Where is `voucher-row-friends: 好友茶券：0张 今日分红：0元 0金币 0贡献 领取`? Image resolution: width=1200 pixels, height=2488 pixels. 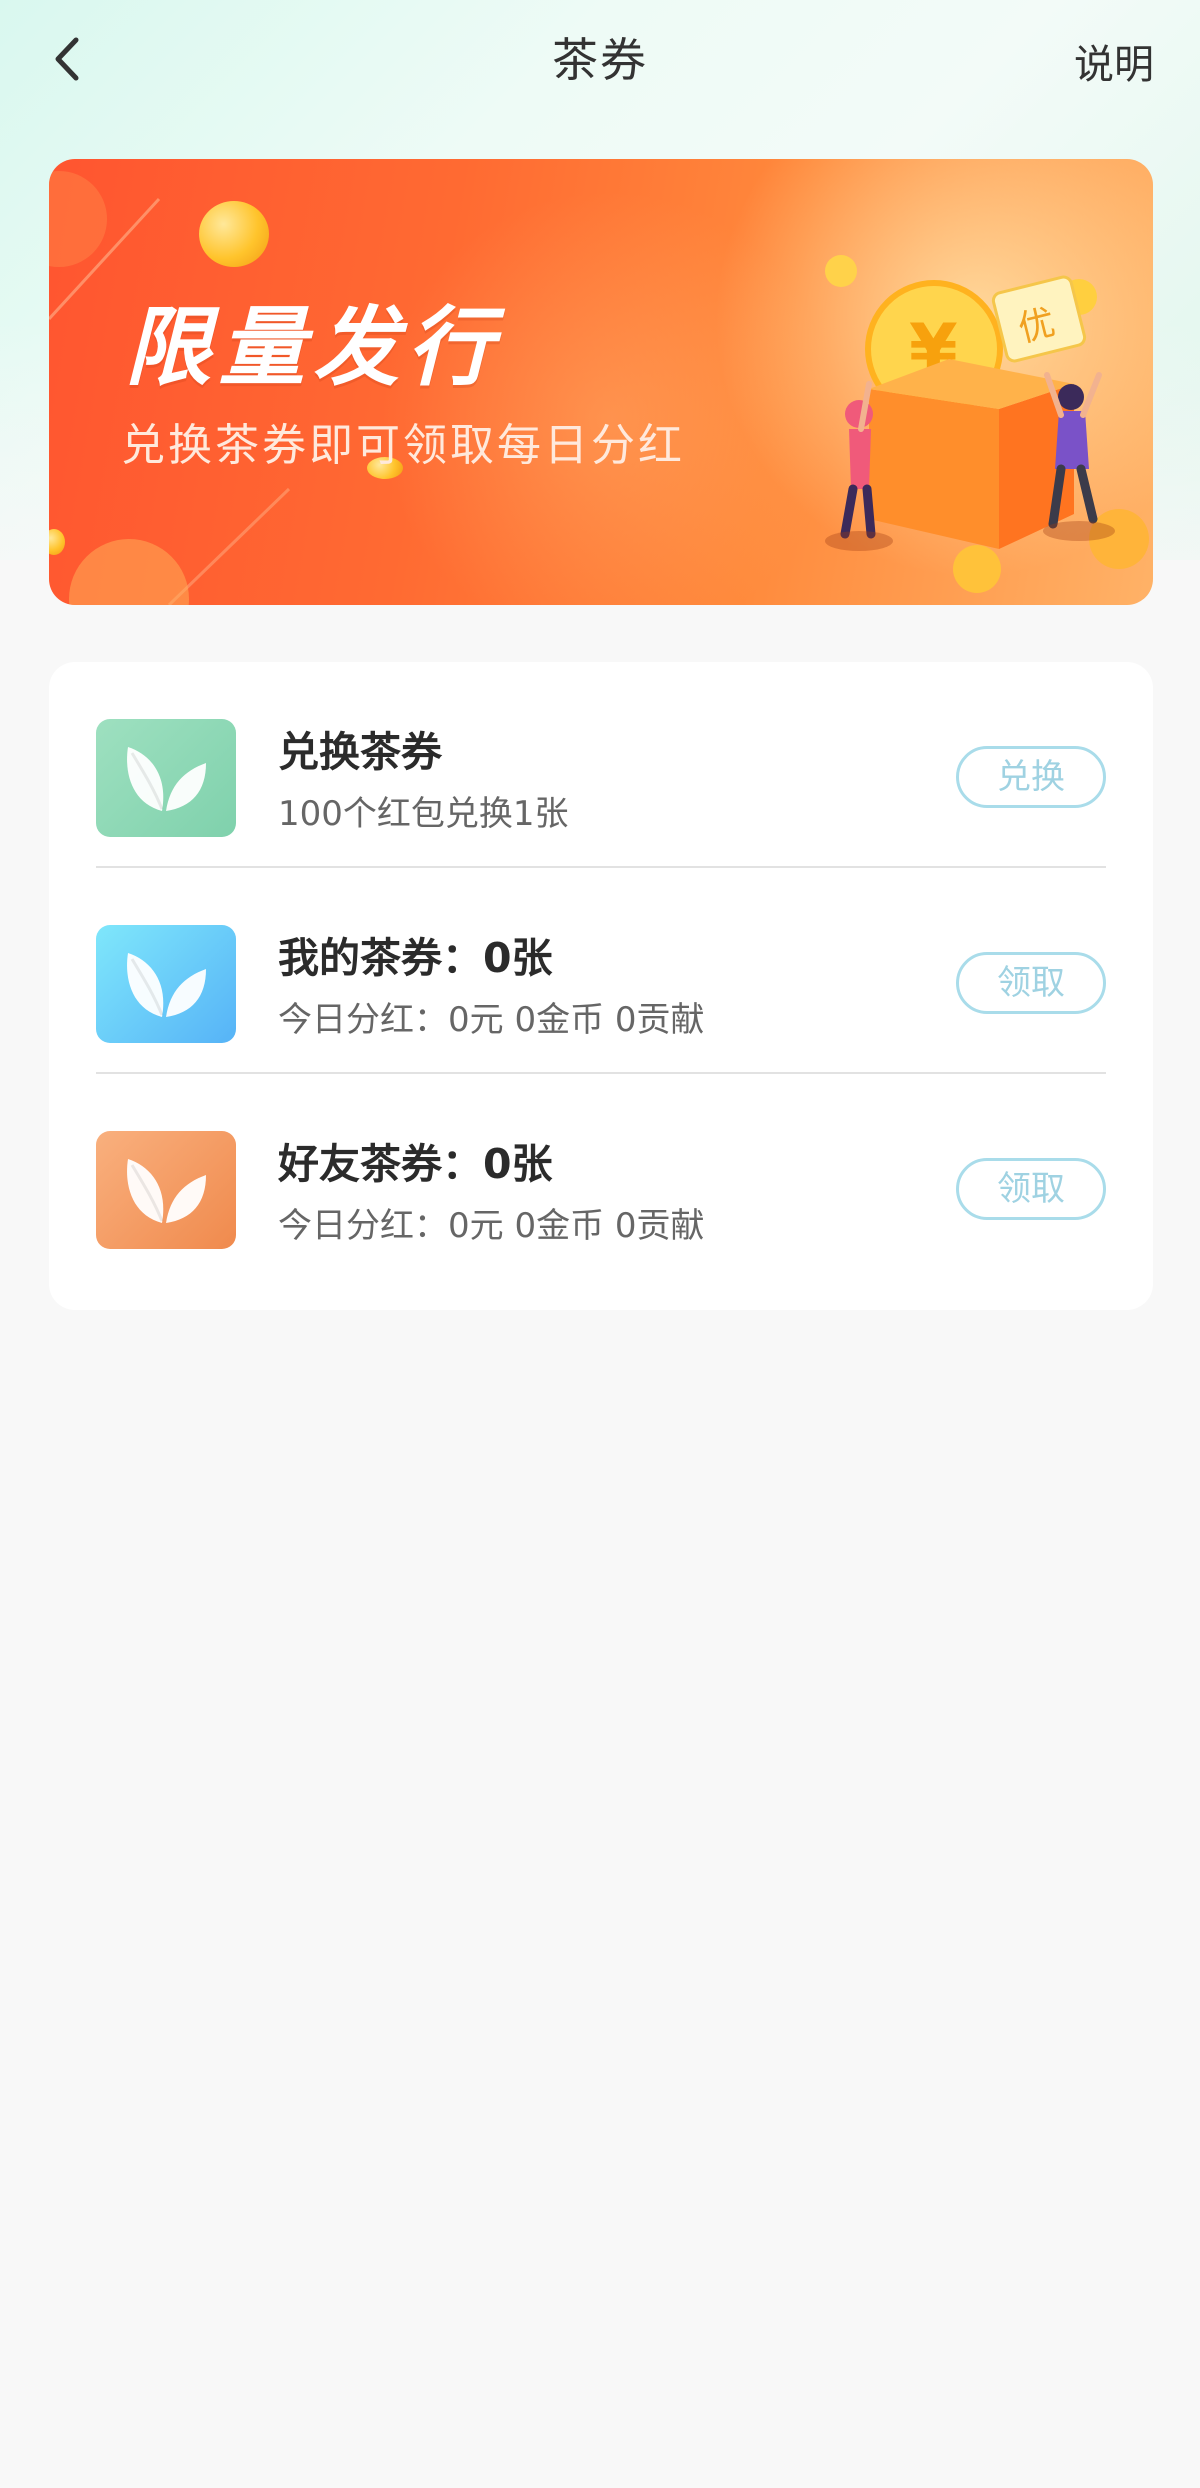
voucher-row-friends: 好友茶券：0张 今日分红：0元 0金币 0贡献 领取 is located at coordinates (601, 1177).